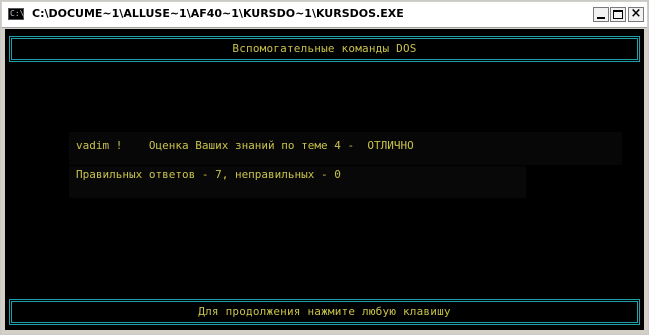  I want to click on footer-frame: Для продолжения нажмите любую клавишу, so click(324, 312).